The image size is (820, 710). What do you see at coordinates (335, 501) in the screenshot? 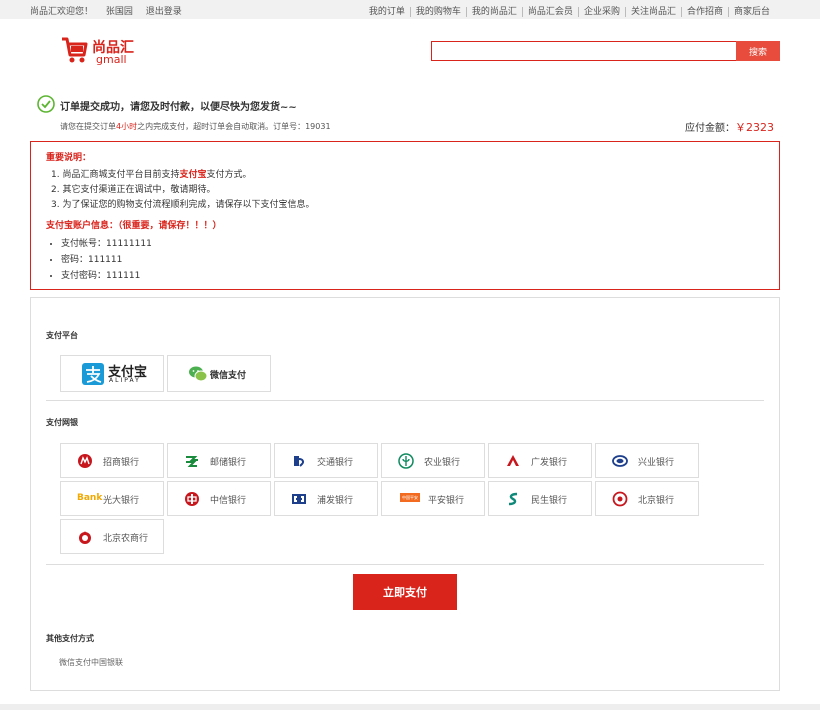
I see `bank-label: 浦发银行` at bounding box center [335, 501].